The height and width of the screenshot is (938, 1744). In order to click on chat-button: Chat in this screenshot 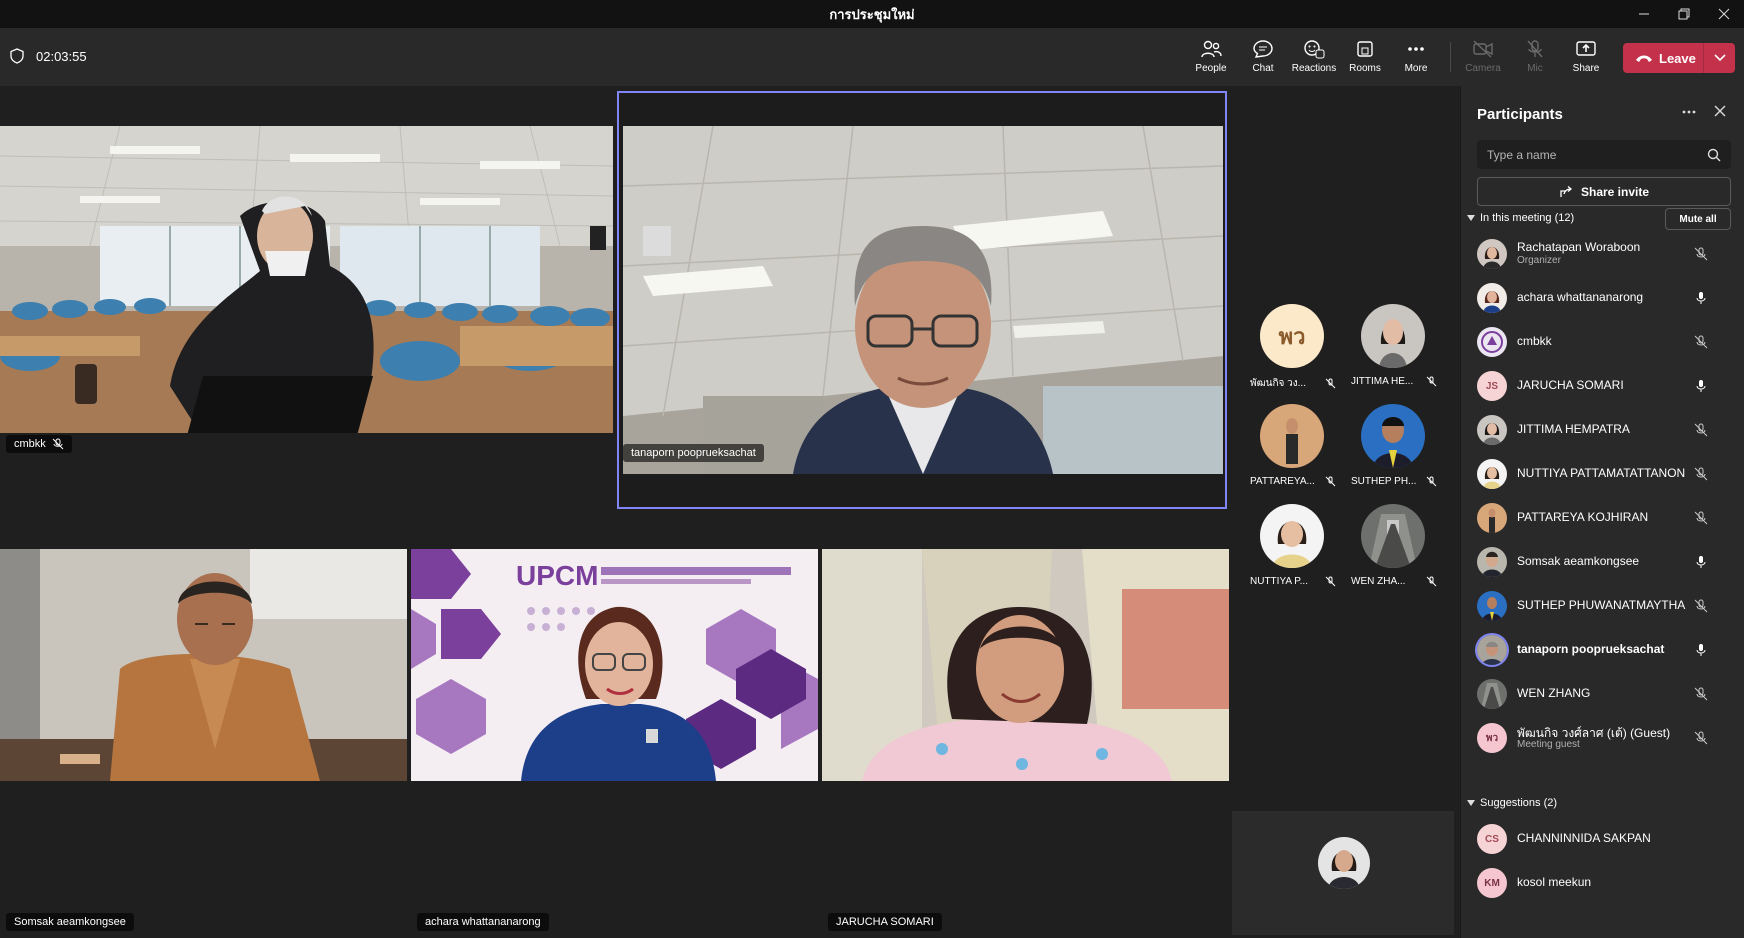, I will do `click(1263, 59)`.